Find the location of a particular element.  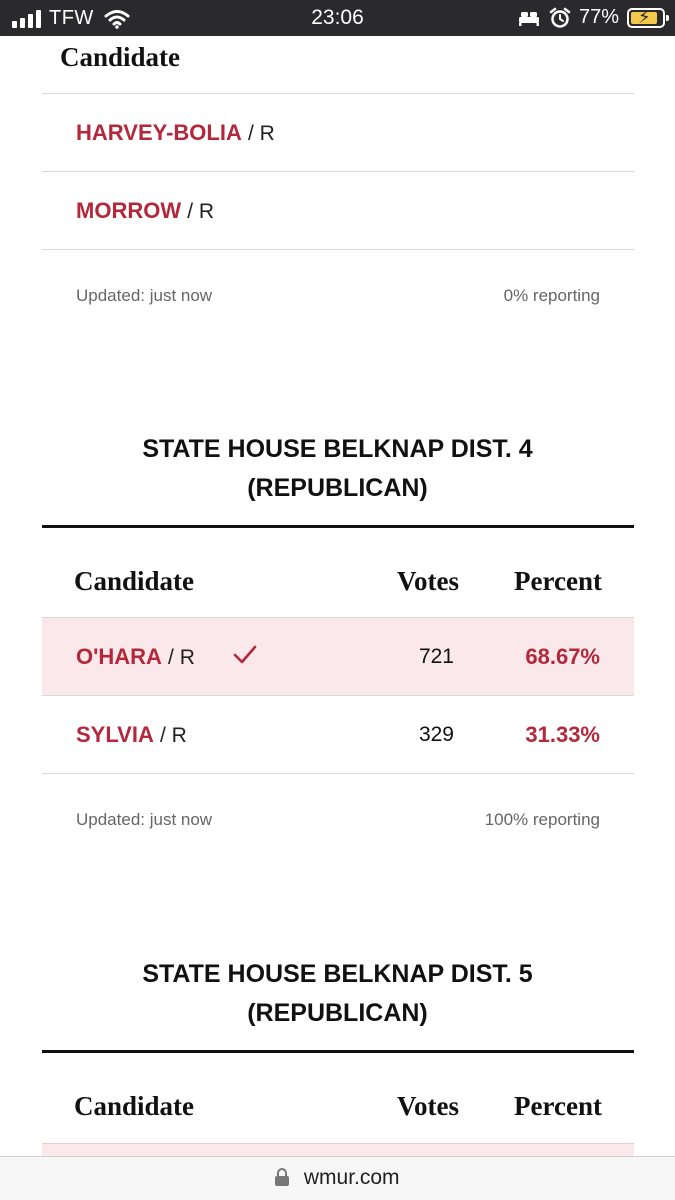

race-footer: Updated: just now 100% reporting is located at coordinates (338, 819).